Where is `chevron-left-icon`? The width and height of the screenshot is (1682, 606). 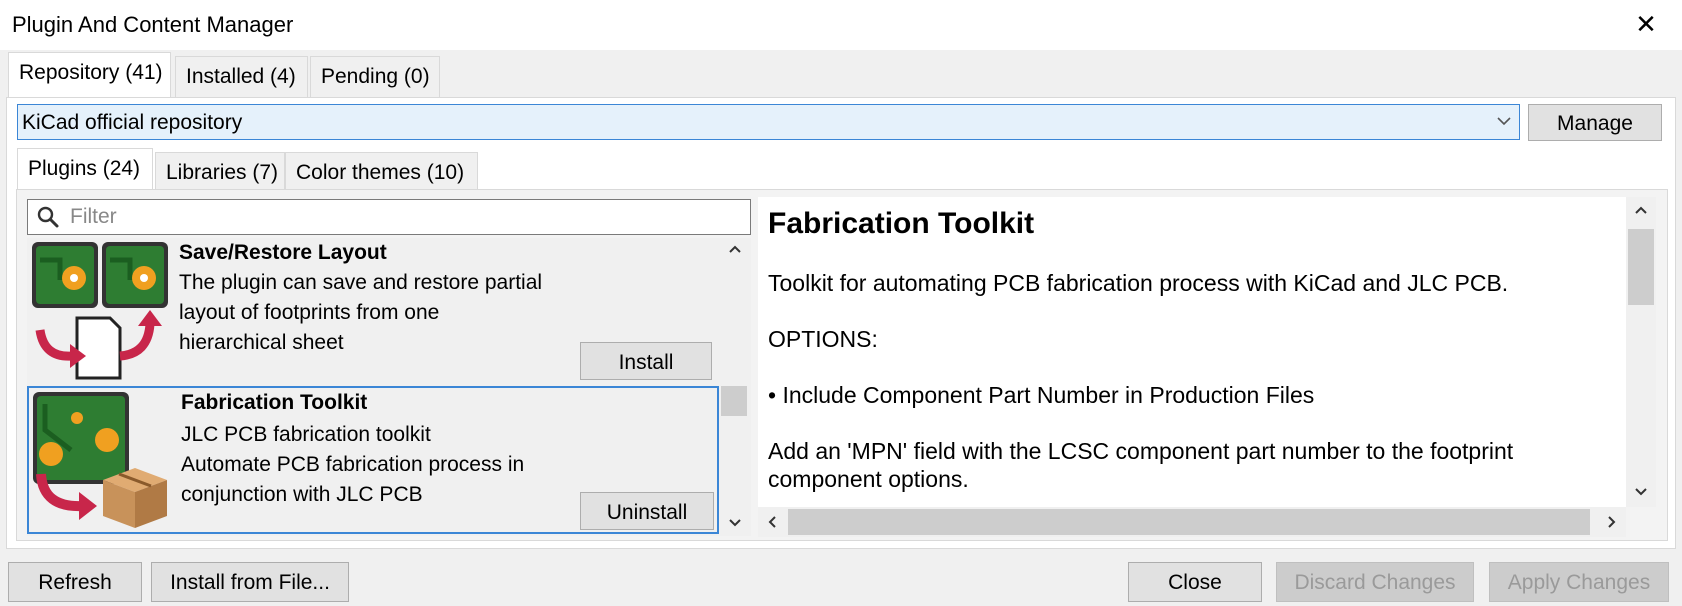
chevron-left-icon is located at coordinates (772, 524).